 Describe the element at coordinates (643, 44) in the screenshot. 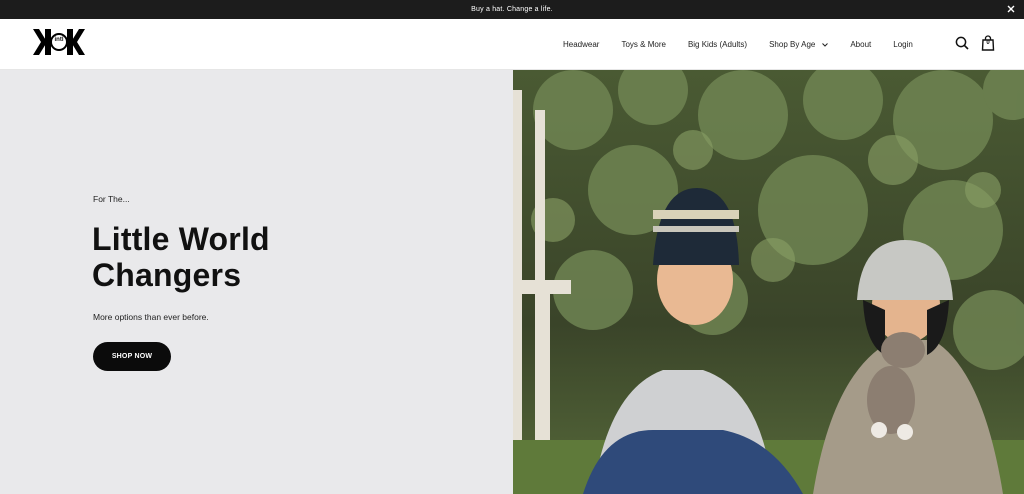

I see `nav-toys-and-more: Toys & More` at that location.